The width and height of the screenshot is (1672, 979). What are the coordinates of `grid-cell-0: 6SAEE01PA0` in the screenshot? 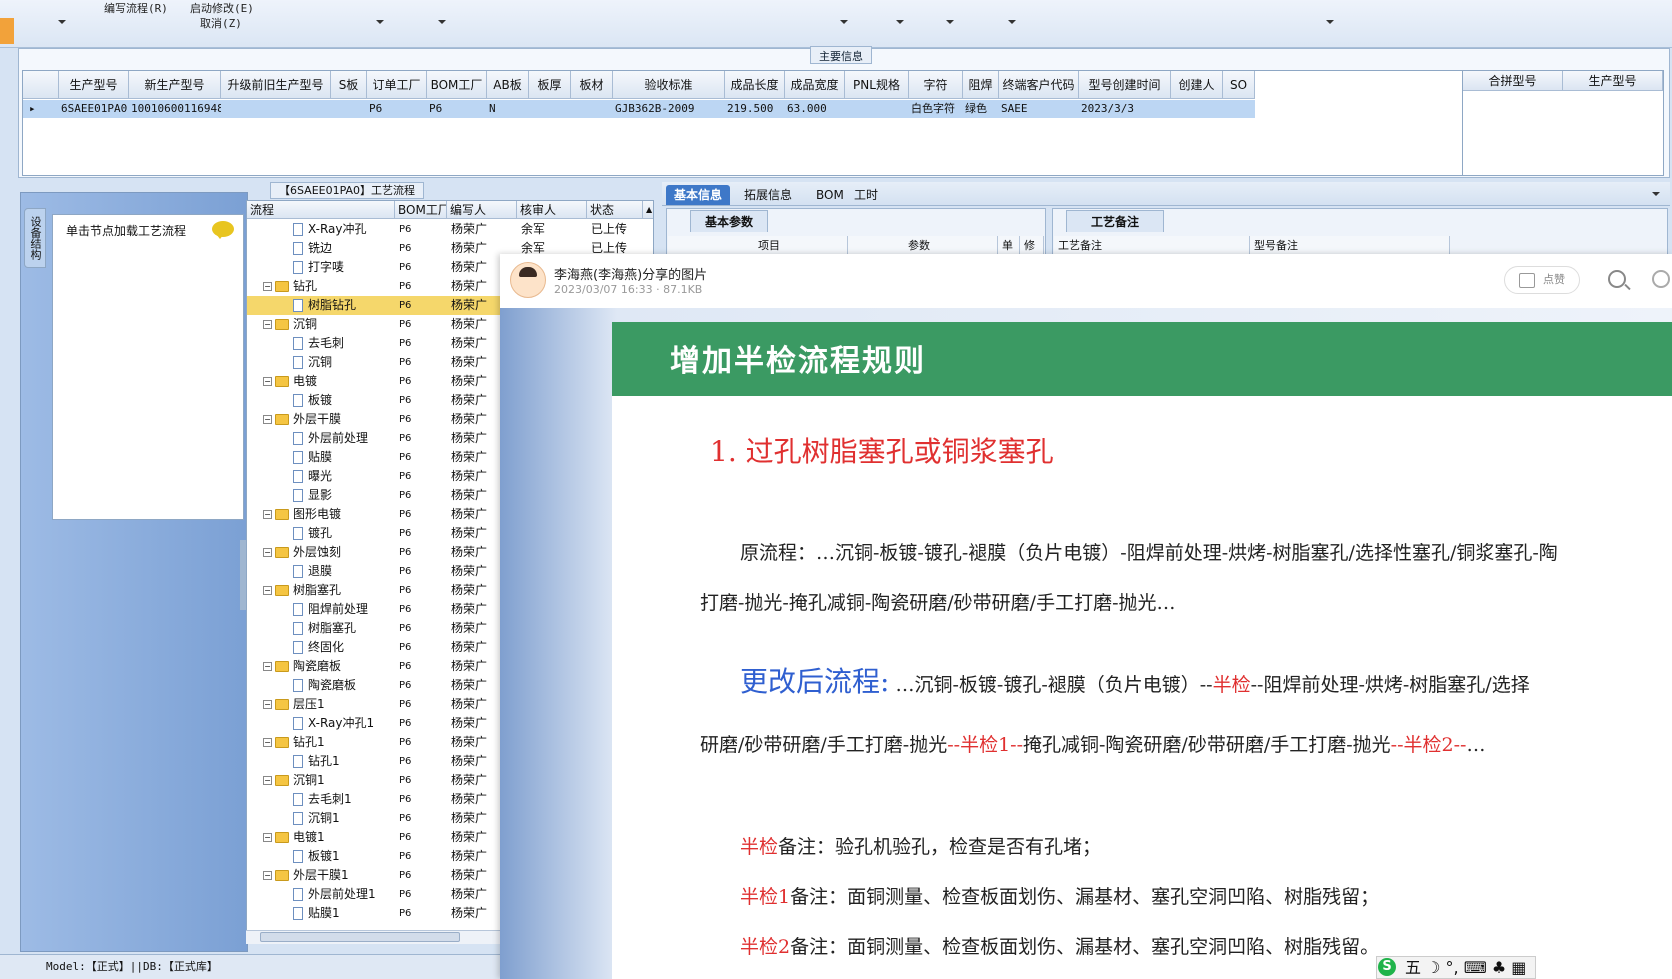 It's located at (95, 109).